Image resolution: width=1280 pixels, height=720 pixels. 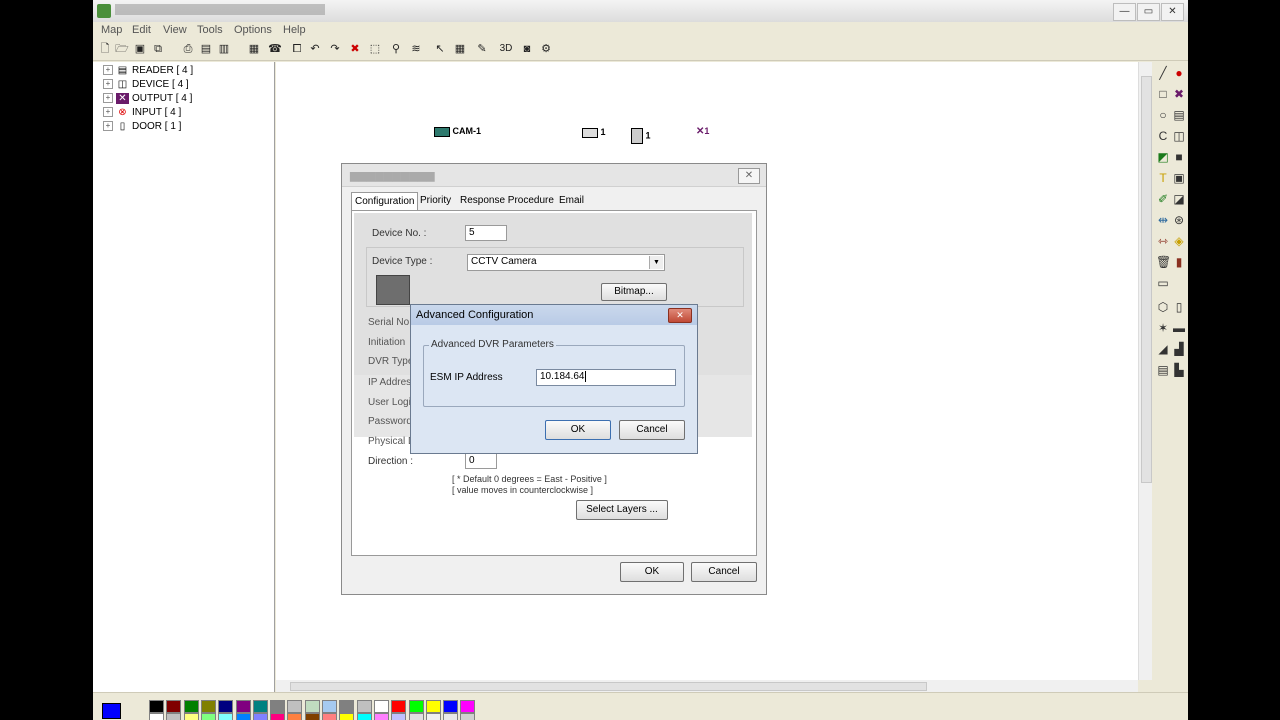 I want to click on export-icon: ▥, so click(x=224, y=49).